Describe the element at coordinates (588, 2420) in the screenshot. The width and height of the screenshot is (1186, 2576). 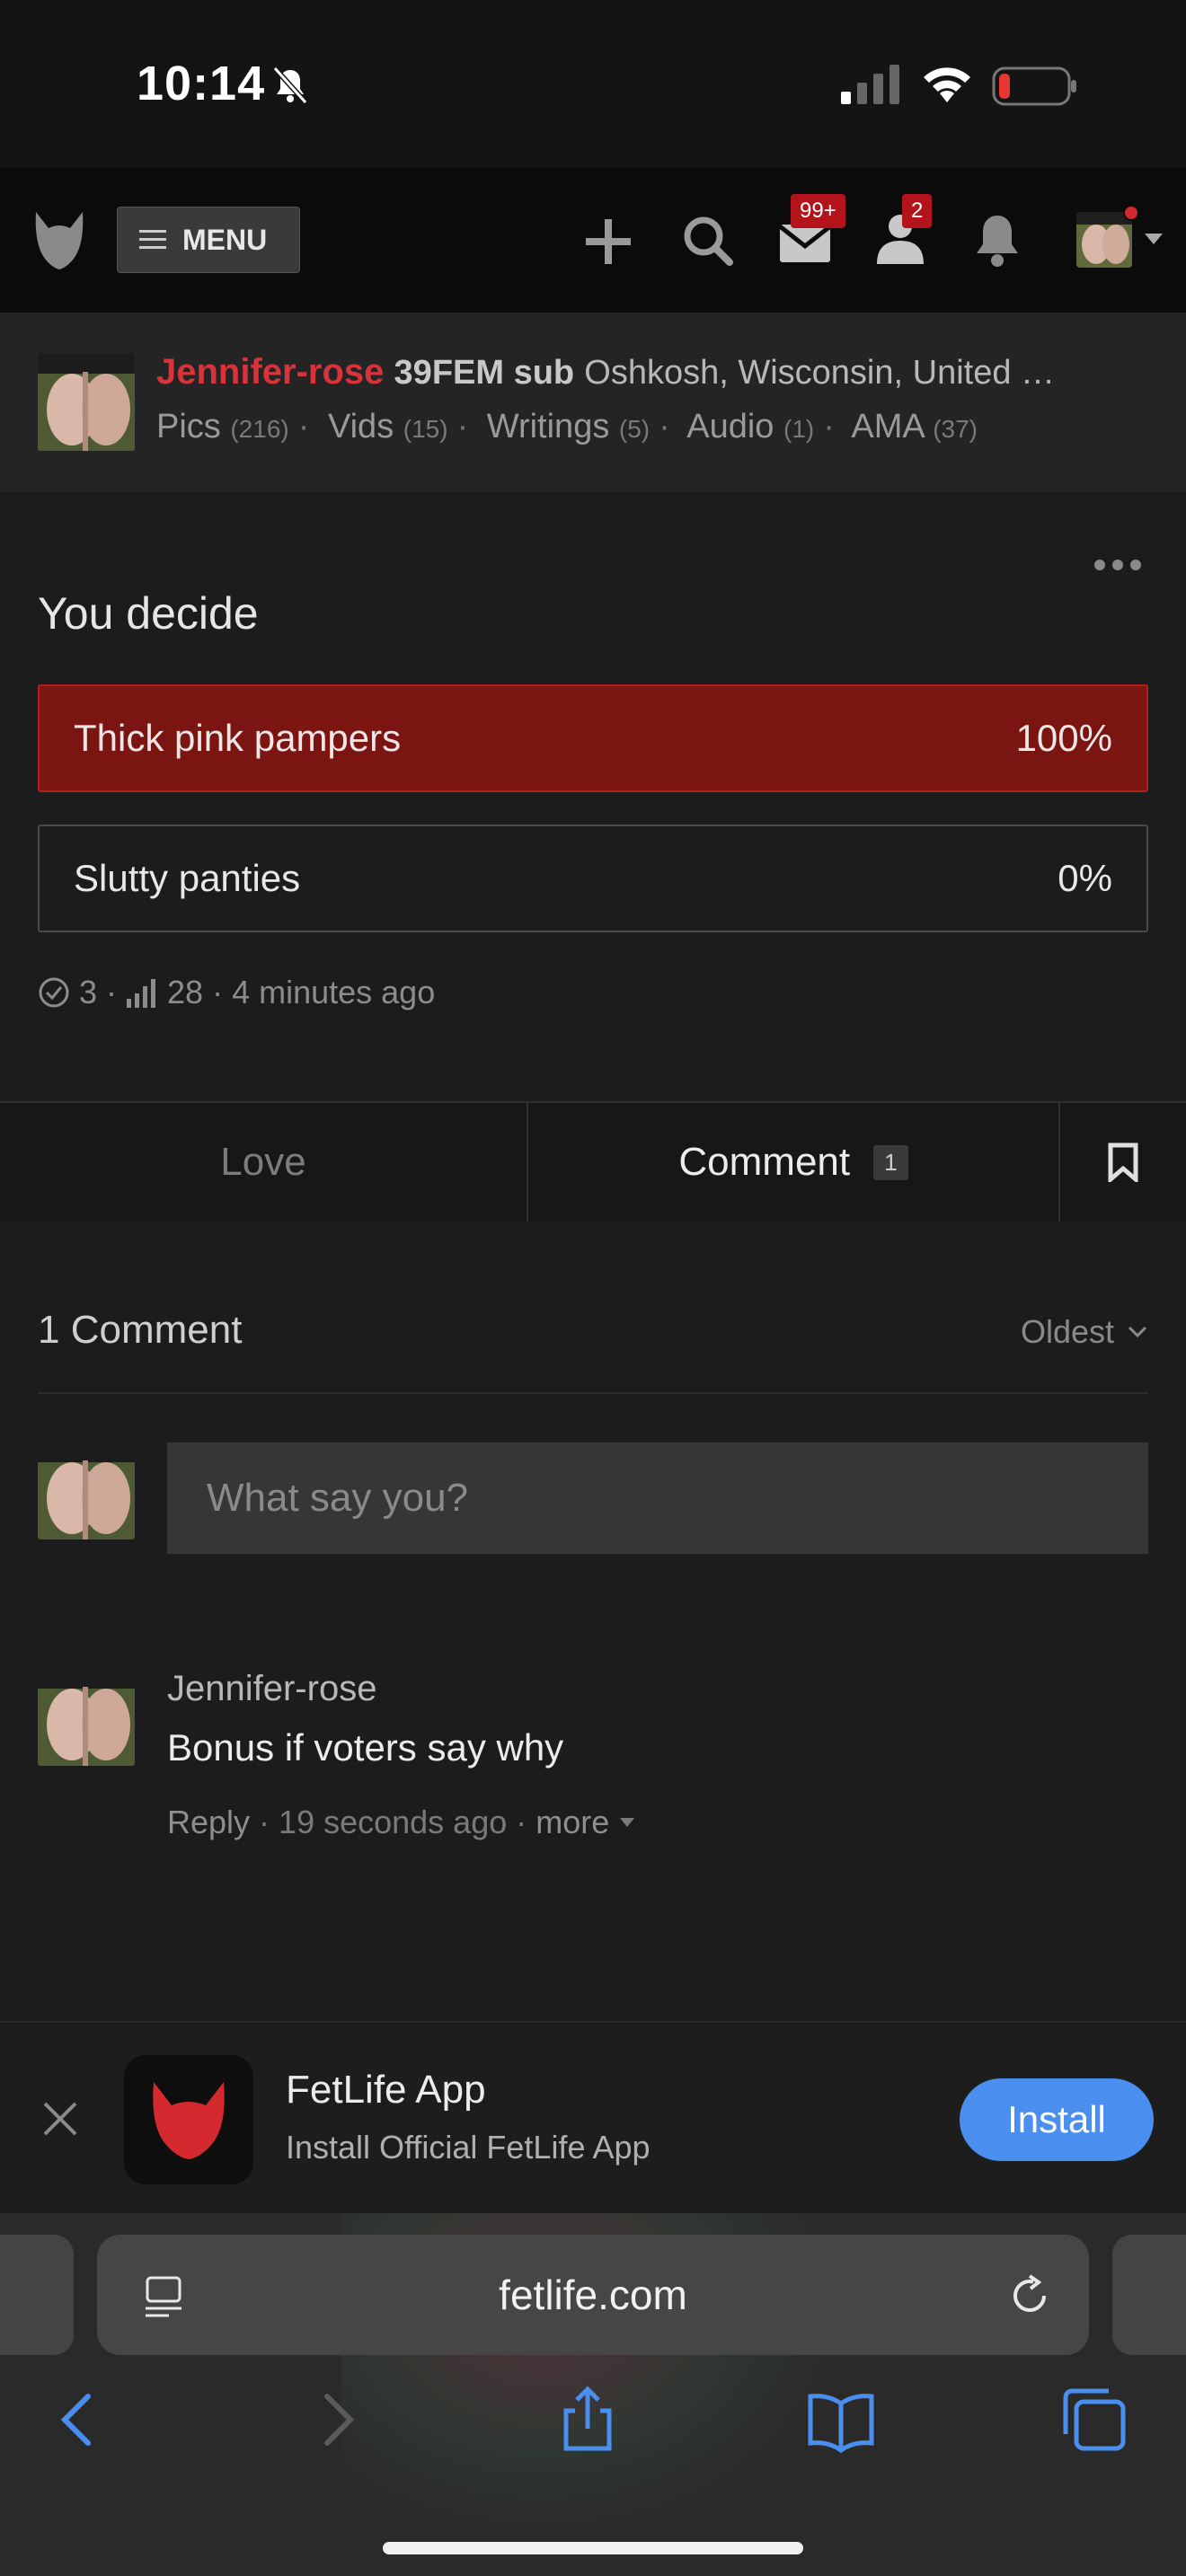
I see `share-icon` at that location.